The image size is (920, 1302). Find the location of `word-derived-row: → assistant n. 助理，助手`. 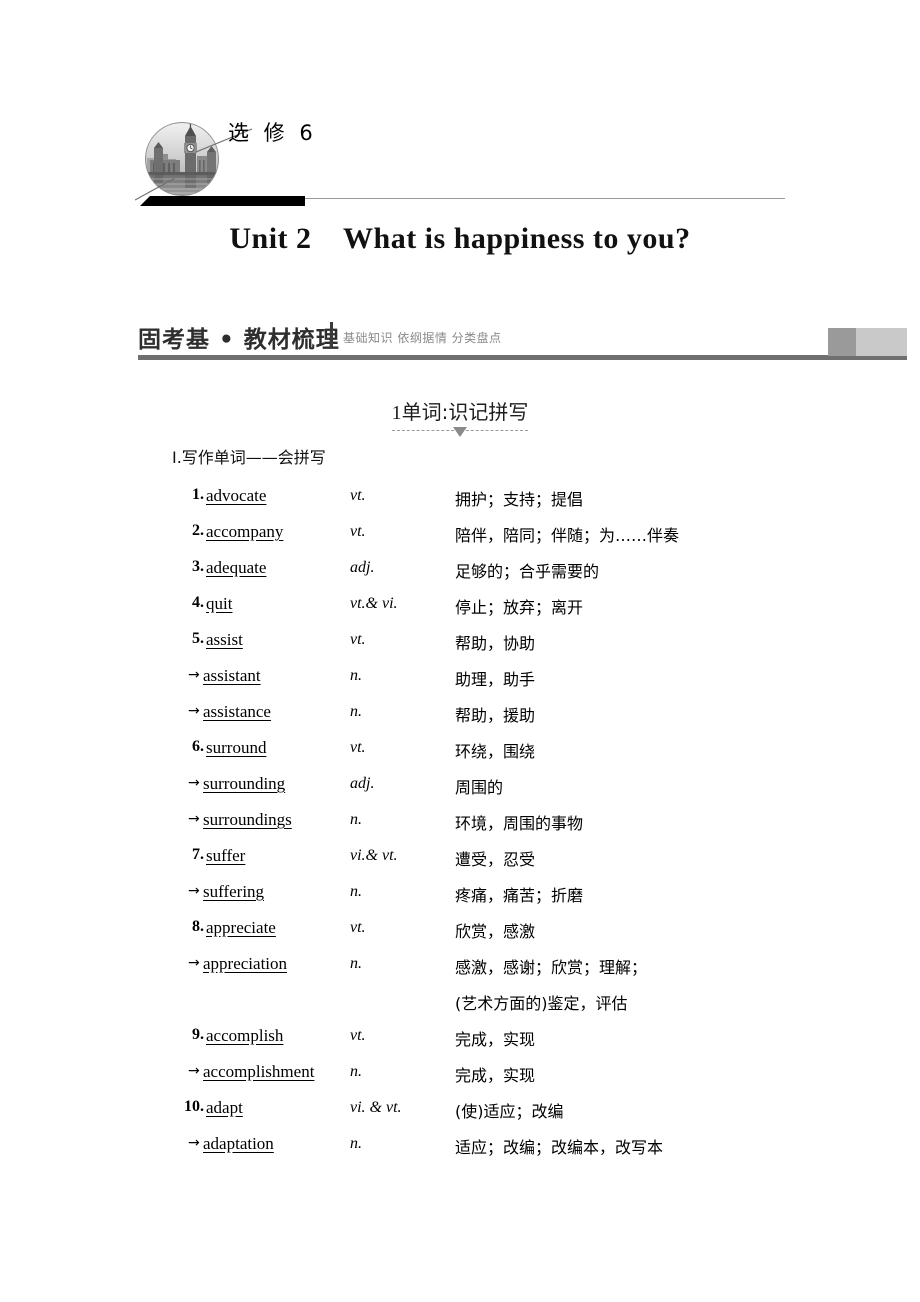

word-derived-row: → assistant n. 助理，助手 is located at coordinates (460, 684).